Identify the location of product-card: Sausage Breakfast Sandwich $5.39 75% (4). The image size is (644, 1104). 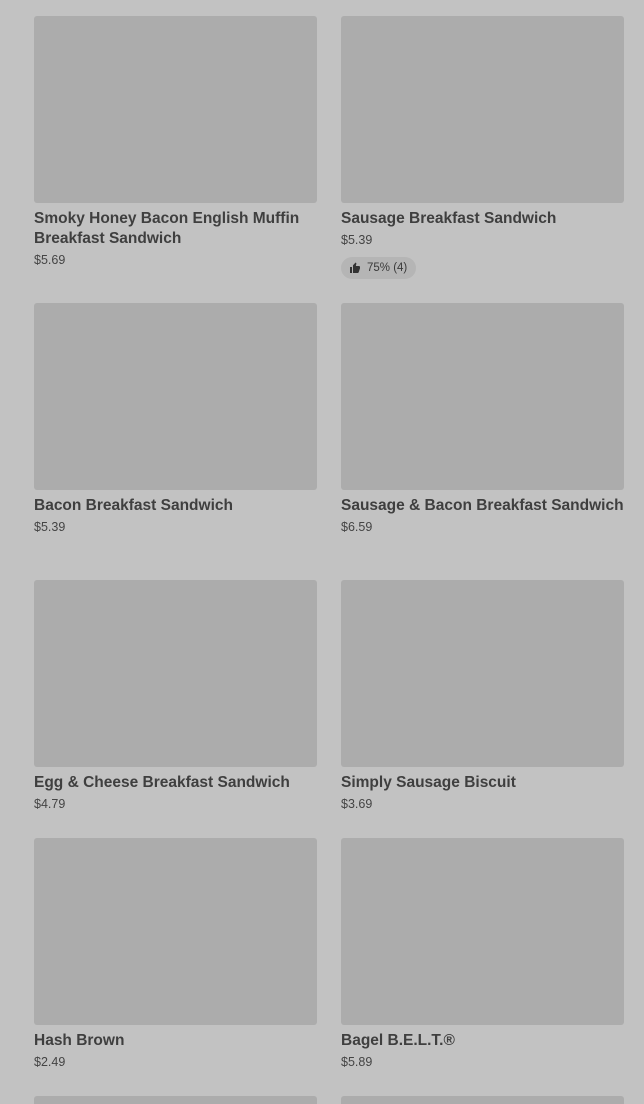
(482, 159).